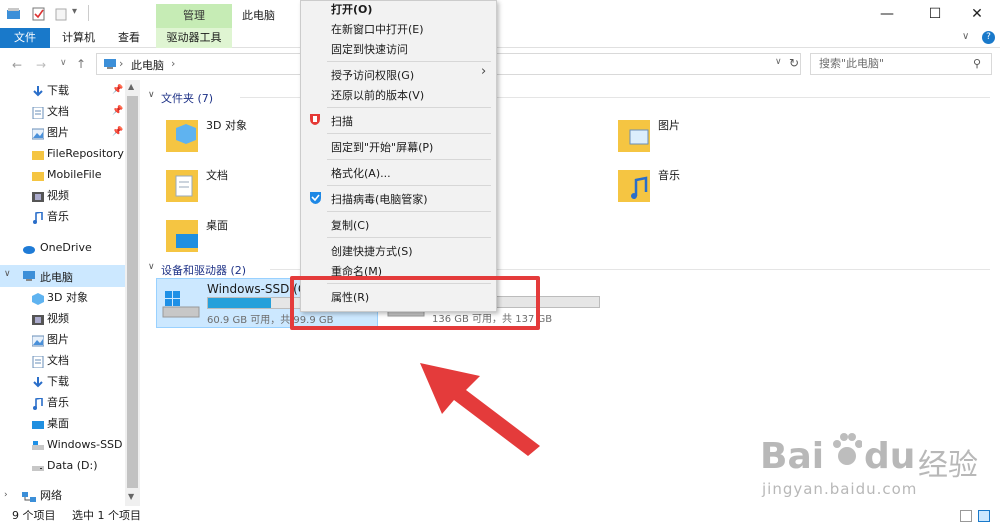 This screenshot has height=526, width=1000. I want to click on menu-item-restore-versions: 还原以前的版本(V), so click(377, 95).